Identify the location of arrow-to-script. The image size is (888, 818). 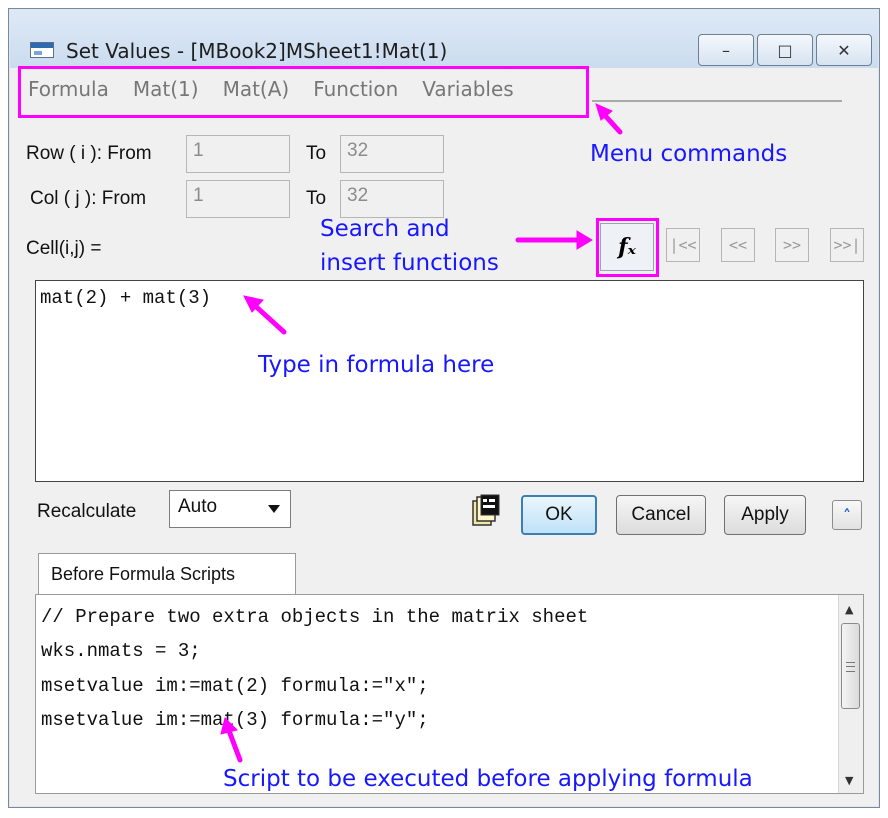
(234, 744).